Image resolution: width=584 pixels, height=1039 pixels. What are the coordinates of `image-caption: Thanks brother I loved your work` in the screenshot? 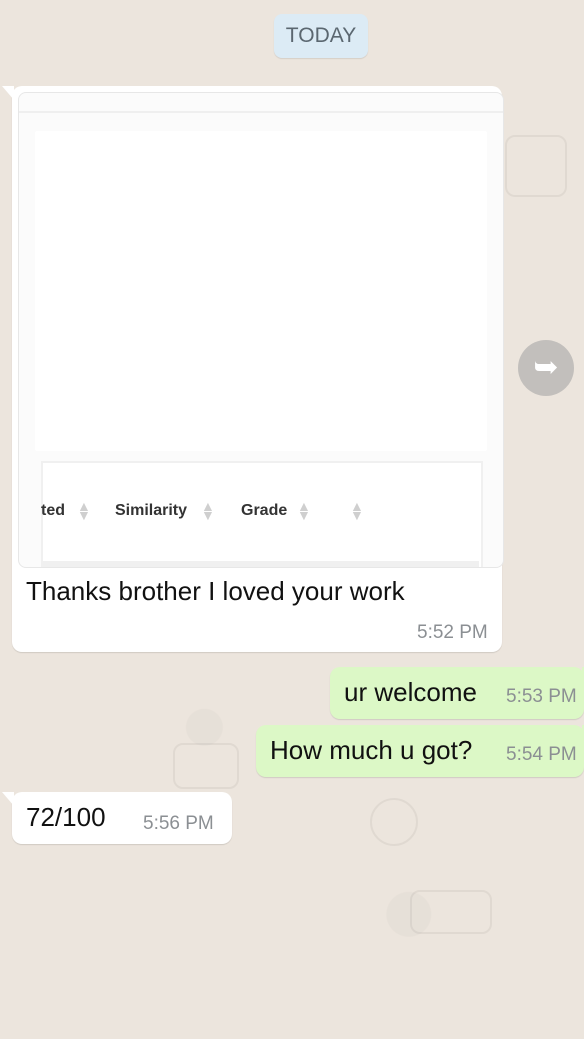 It's located at (215, 591).